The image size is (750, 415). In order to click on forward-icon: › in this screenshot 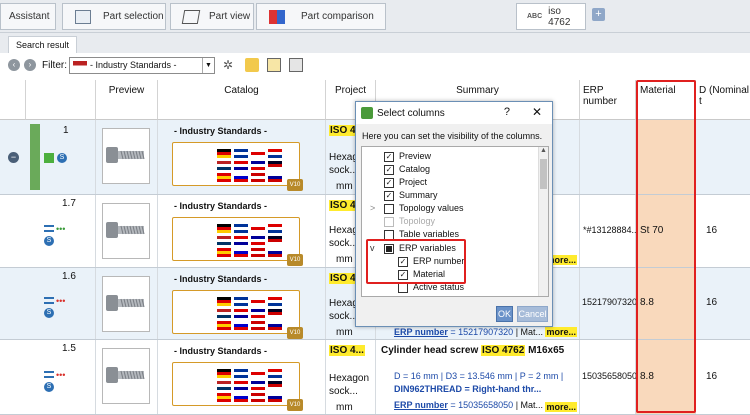, I will do `click(30, 65)`.